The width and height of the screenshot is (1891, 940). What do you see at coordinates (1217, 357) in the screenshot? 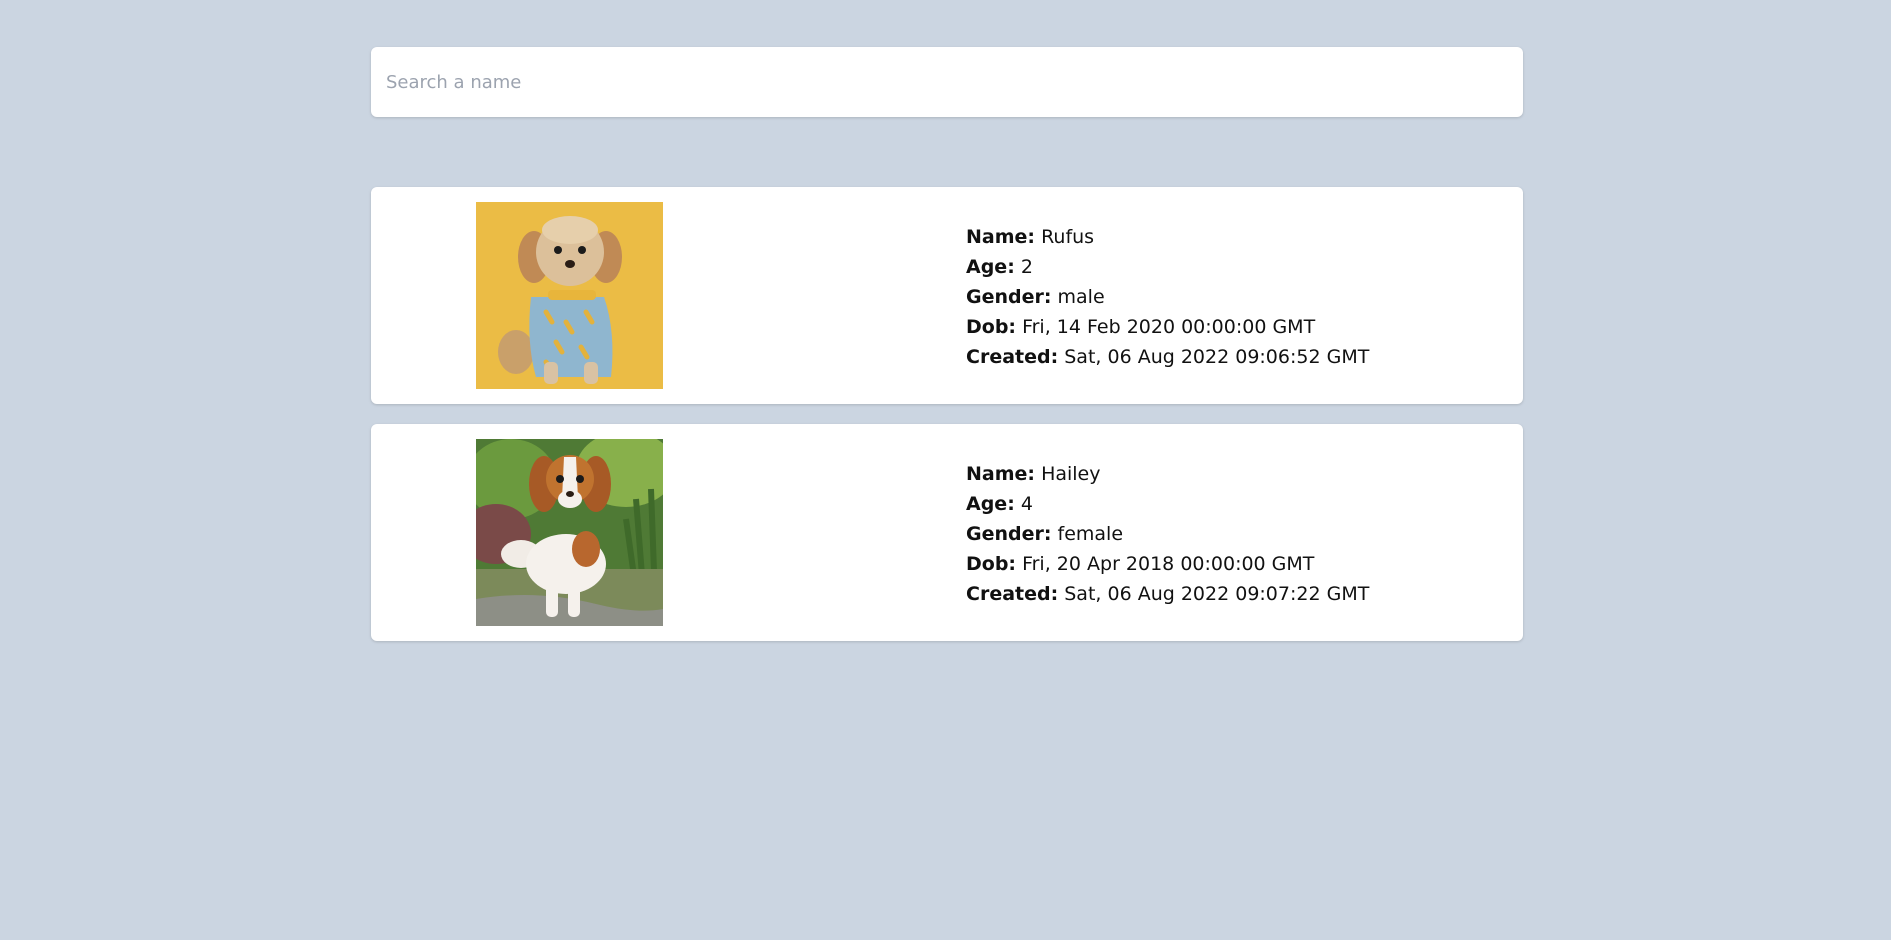
I see `pet-created: Sat, 06 Aug 2022 09:06:52 GMT` at bounding box center [1217, 357].